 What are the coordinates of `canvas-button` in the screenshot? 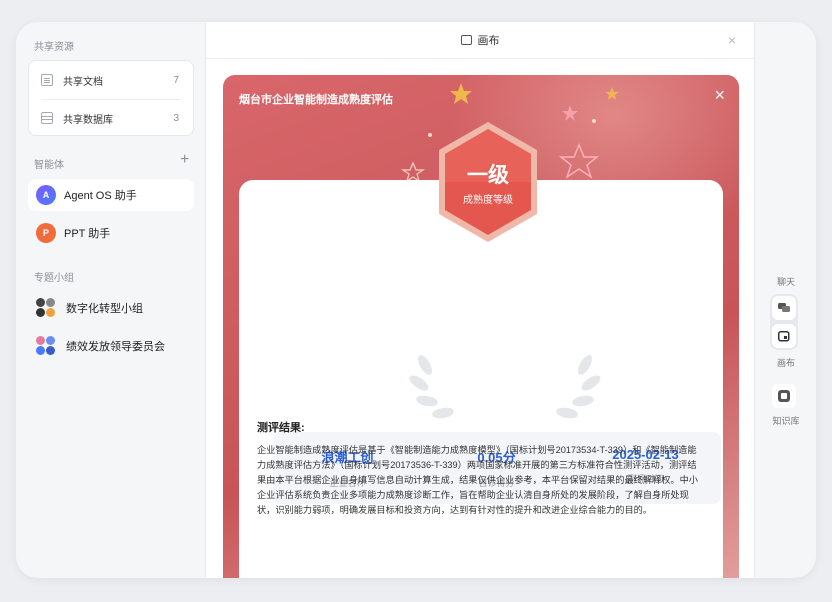 It's located at (784, 336).